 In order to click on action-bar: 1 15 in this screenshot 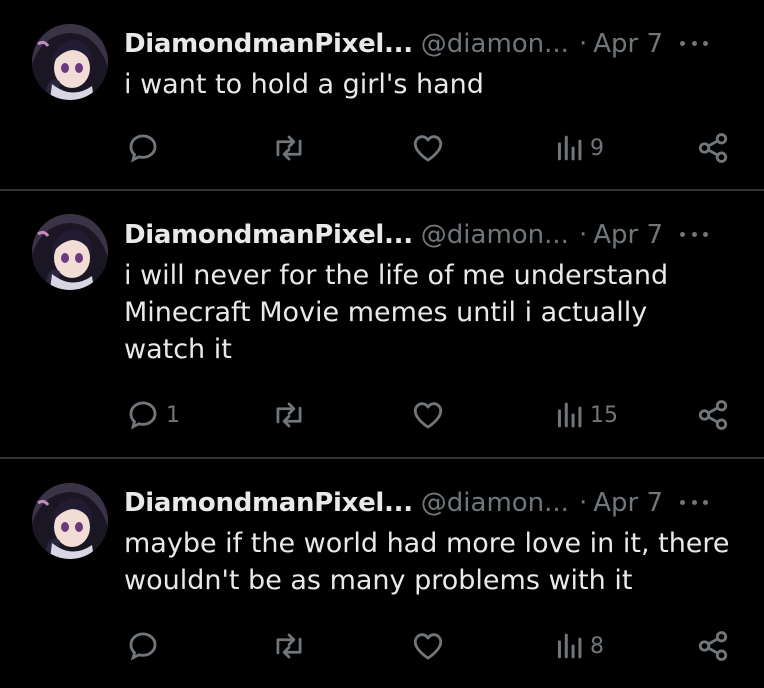, I will do `click(382, 415)`.